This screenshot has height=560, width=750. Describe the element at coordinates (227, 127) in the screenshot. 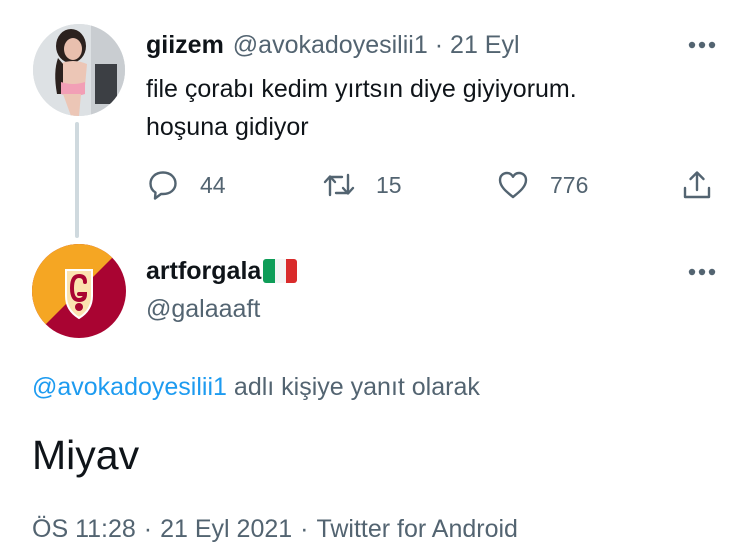

I see `parent-tweet-text-line2: hoşuna gidiyor` at that location.